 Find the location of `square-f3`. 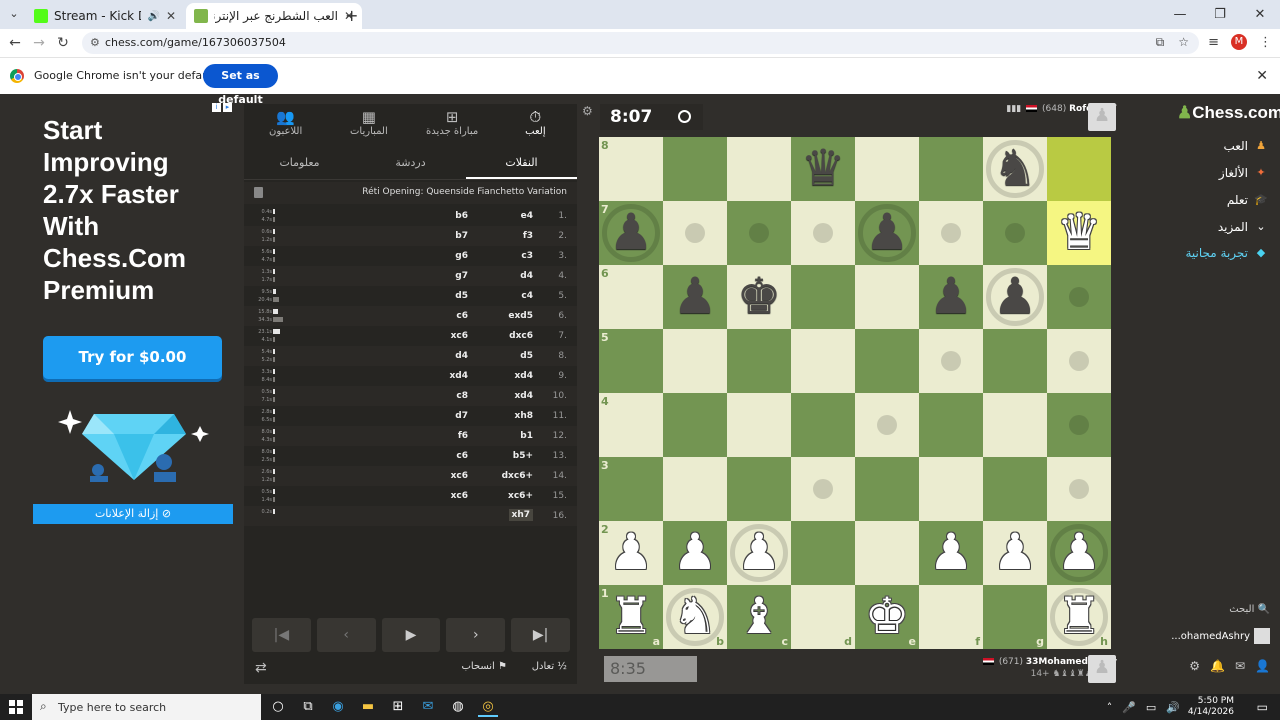

square-f3 is located at coordinates (951, 489).